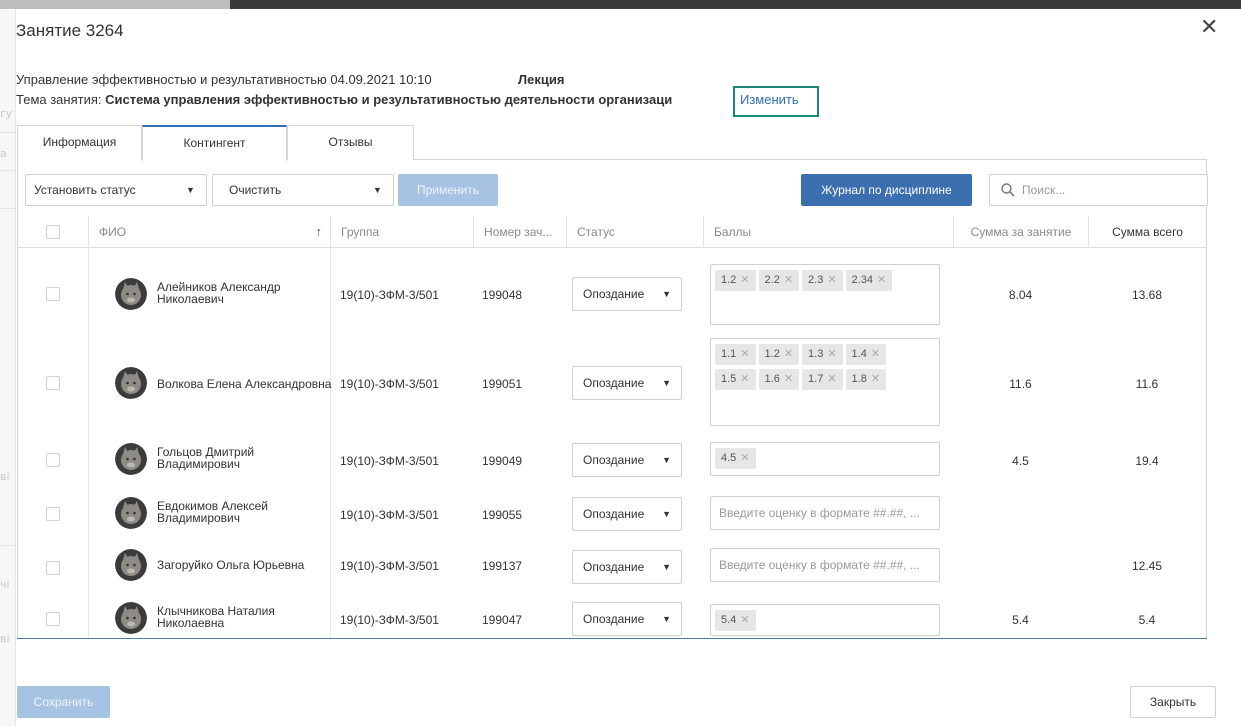 The image size is (1241, 726). What do you see at coordinates (212, 512) in the screenshot?
I see `student-name: Евдокимов Алексей Владимирович` at bounding box center [212, 512].